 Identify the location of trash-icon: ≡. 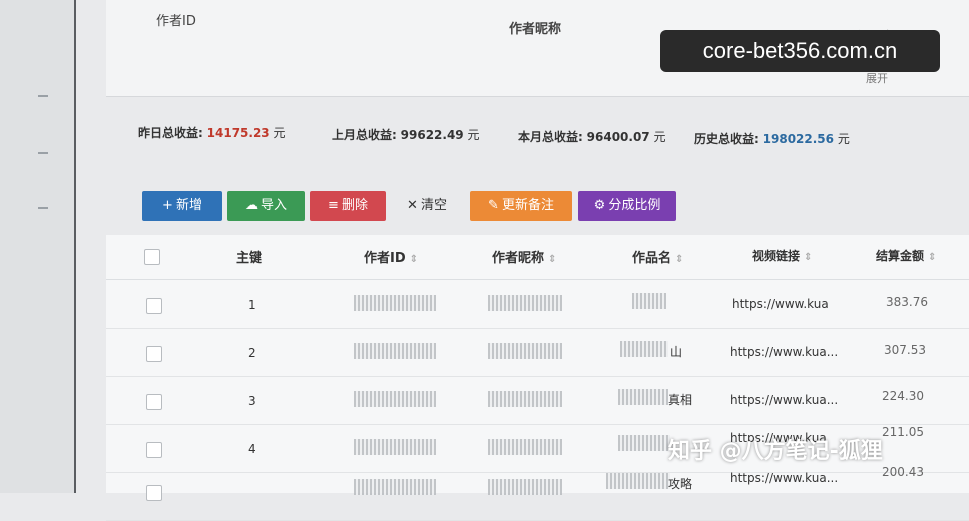
(333, 205).